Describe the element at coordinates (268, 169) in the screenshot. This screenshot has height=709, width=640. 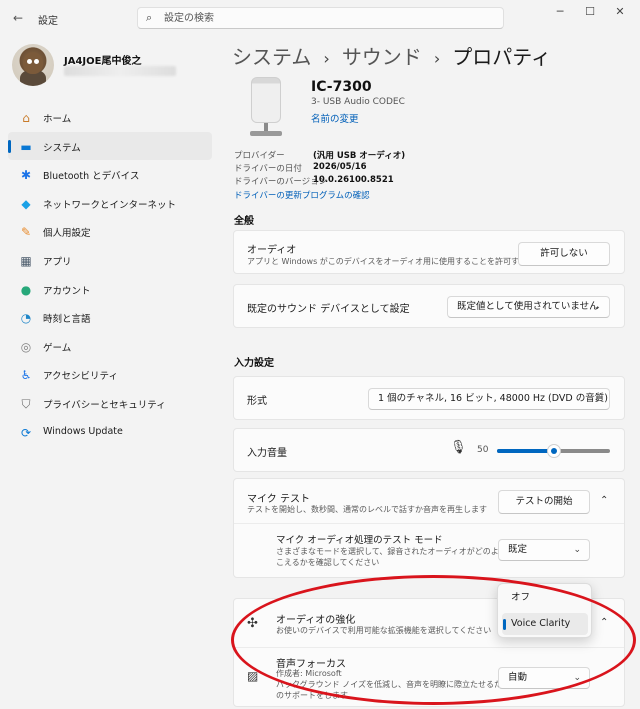
I see `driver-date-label: ドライバーの日付` at that location.